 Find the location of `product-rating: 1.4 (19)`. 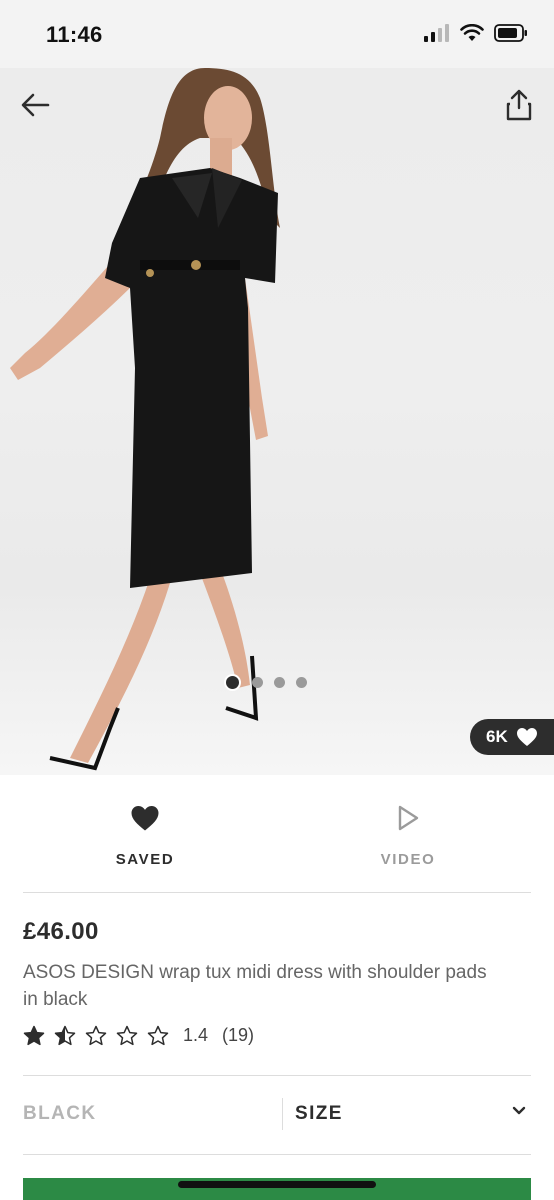

product-rating: 1.4 (19) is located at coordinates (138, 1035).